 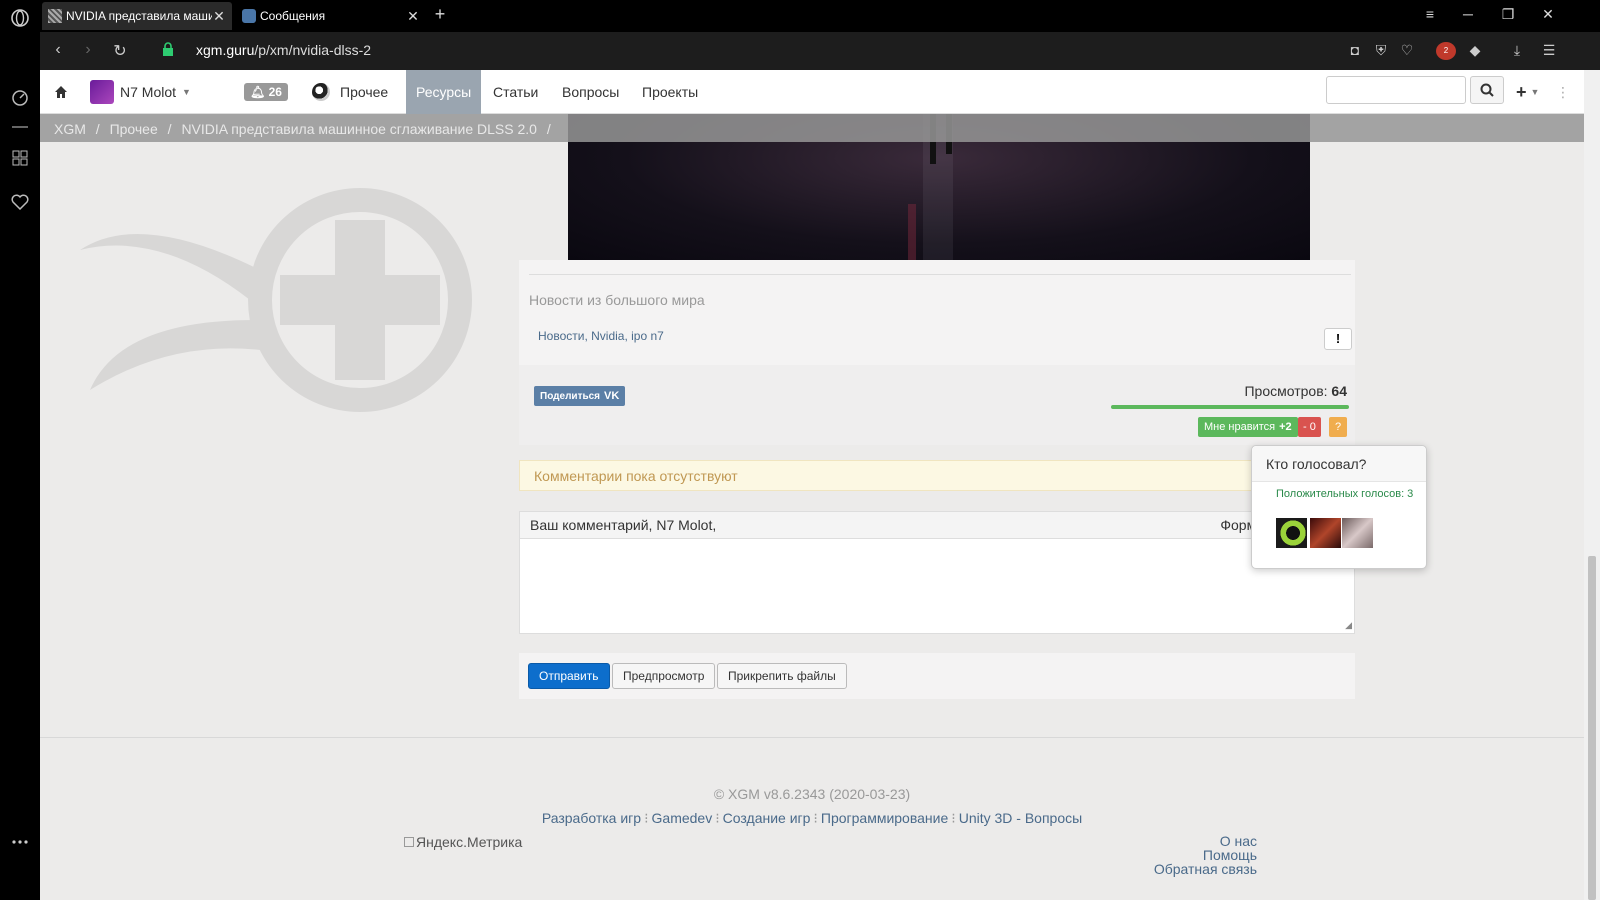 I want to click on footer-link: Создание игр, so click(x=767, y=818).